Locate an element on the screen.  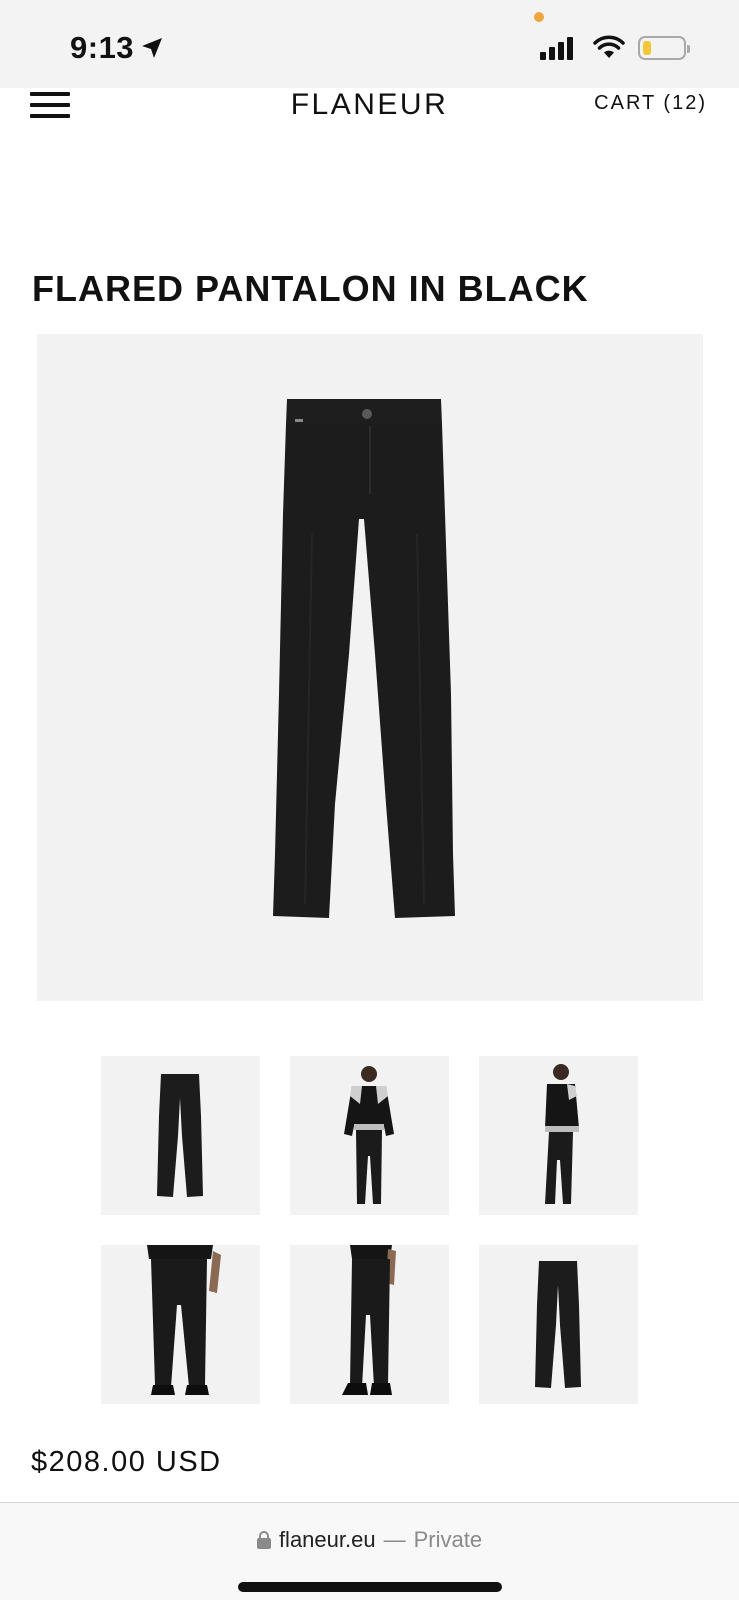
trousers-illustration is located at coordinates (364, 658).